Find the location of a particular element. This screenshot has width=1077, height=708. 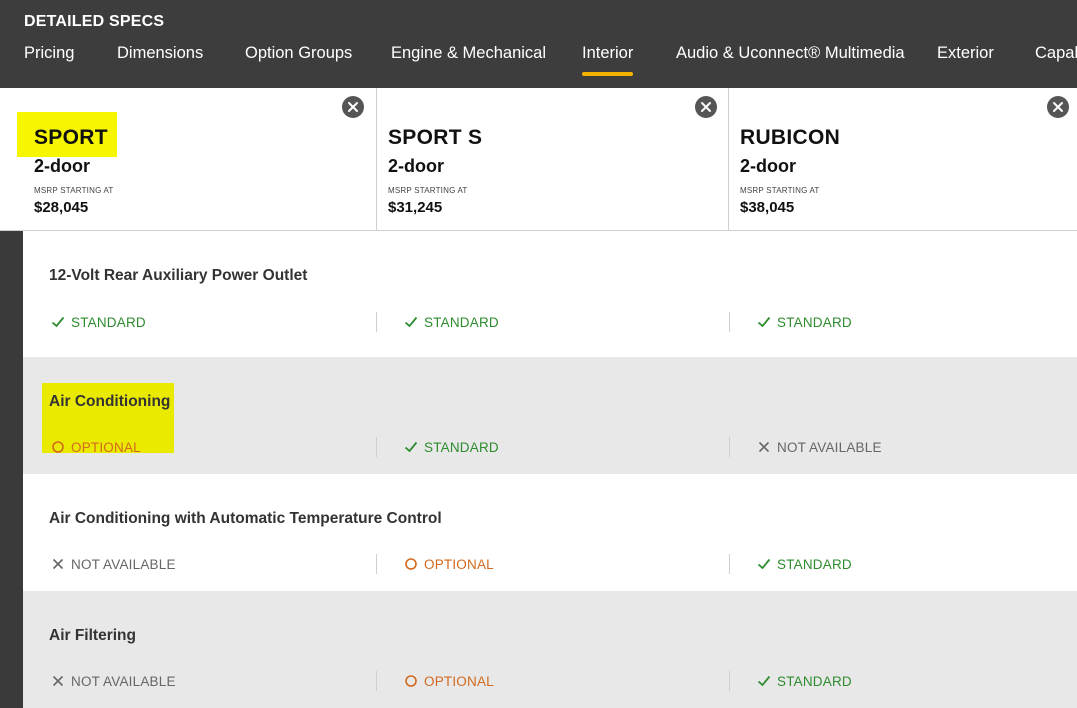

tab-capability: Capab is located at coordinates (1056, 53).